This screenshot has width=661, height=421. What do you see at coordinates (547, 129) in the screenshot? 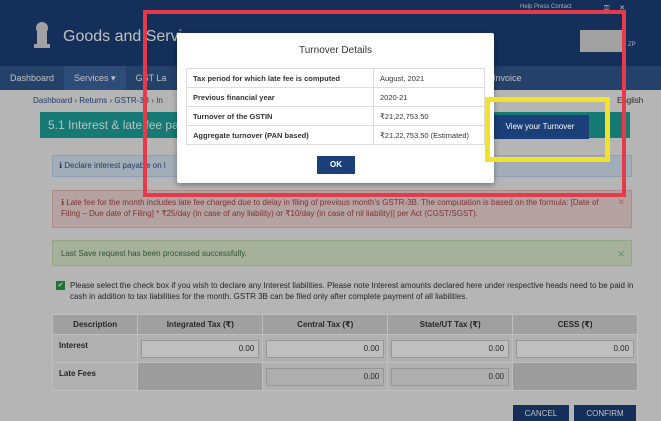
I see `highlight-box-yellow` at bounding box center [547, 129].